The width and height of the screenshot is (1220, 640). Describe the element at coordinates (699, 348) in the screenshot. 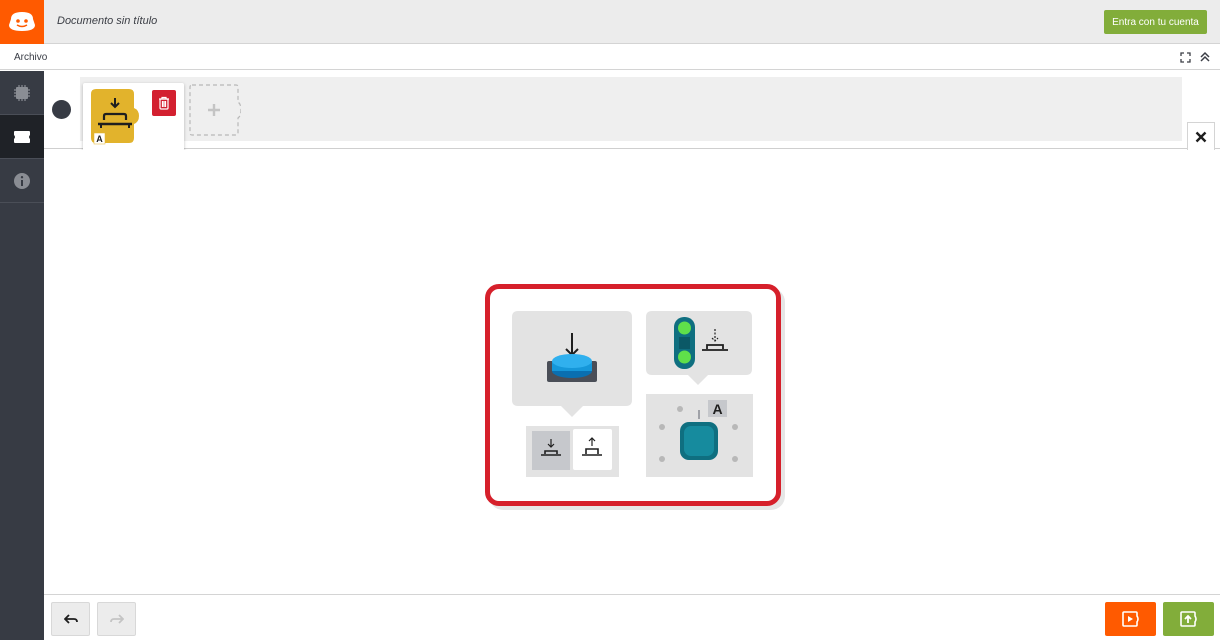

I see `right-hint-bubble` at that location.